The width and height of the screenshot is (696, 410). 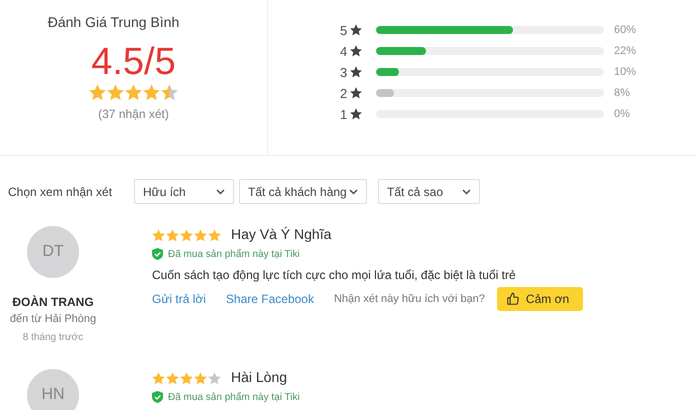 I want to click on review-time: 8 tháng trước, so click(x=53, y=337).